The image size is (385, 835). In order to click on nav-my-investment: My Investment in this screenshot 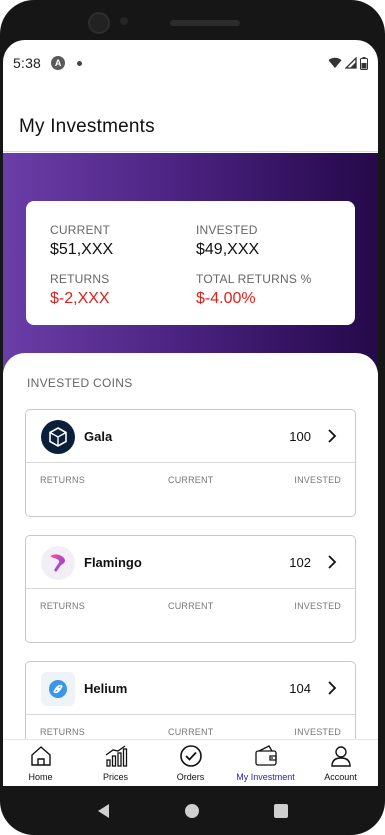, I will do `click(265, 763)`.